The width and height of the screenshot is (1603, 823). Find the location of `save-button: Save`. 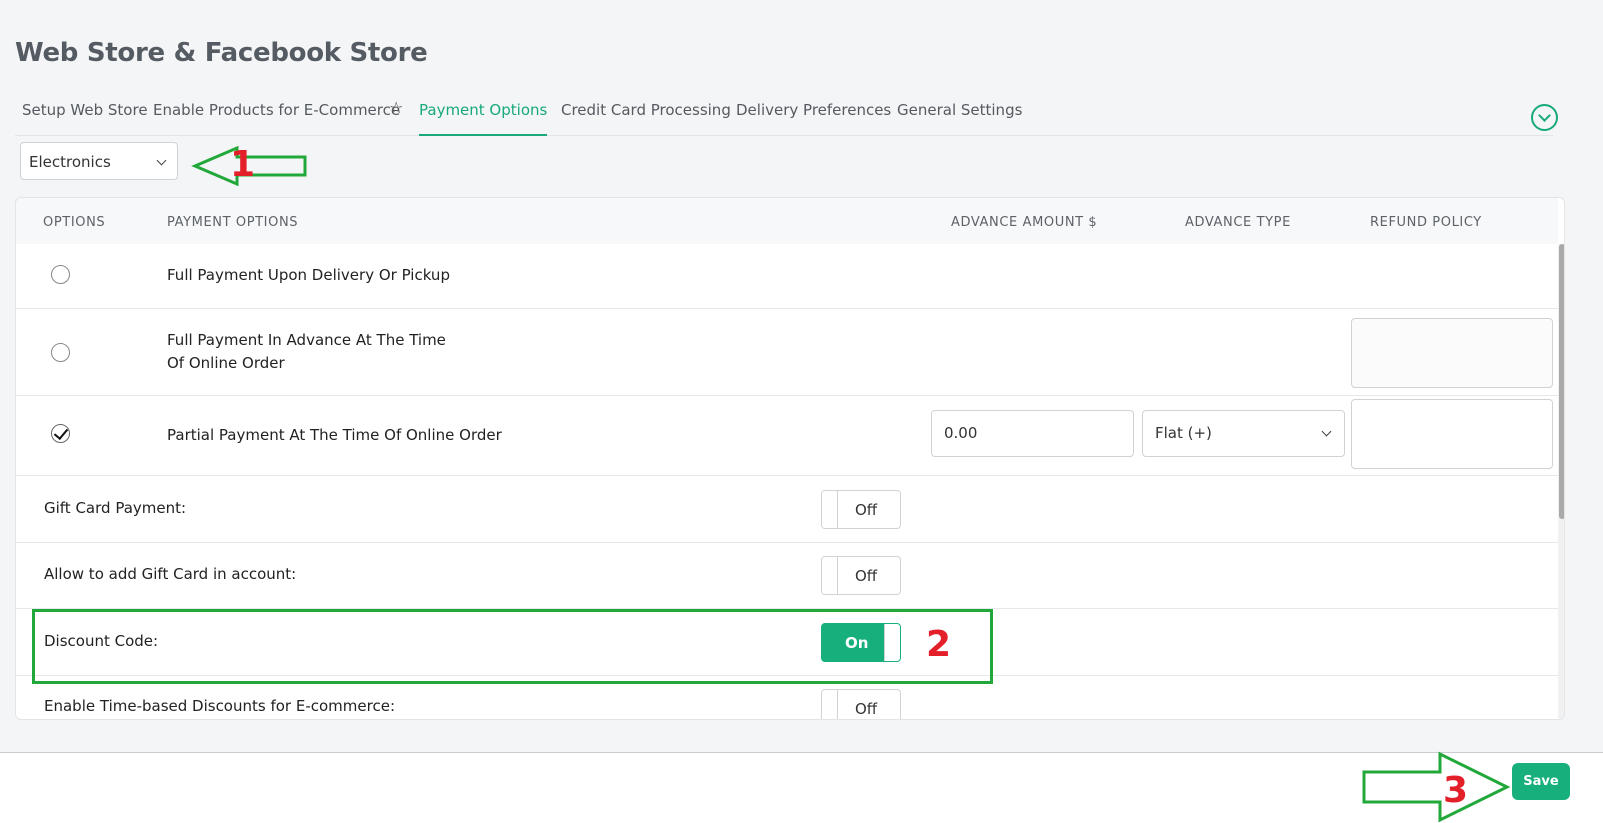

save-button: Save is located at coordinates (1541, 781).